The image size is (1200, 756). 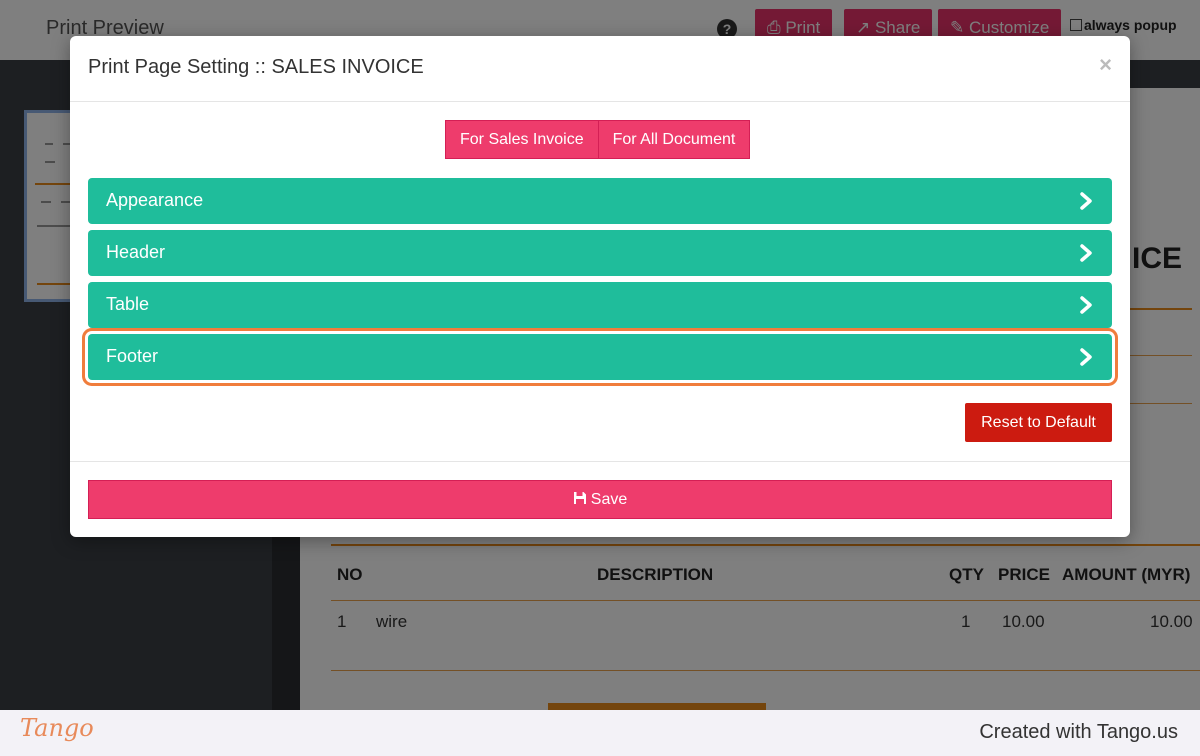 I want to click on reset-to-default-button: Reset to Default, so click(x=1038, y=422).